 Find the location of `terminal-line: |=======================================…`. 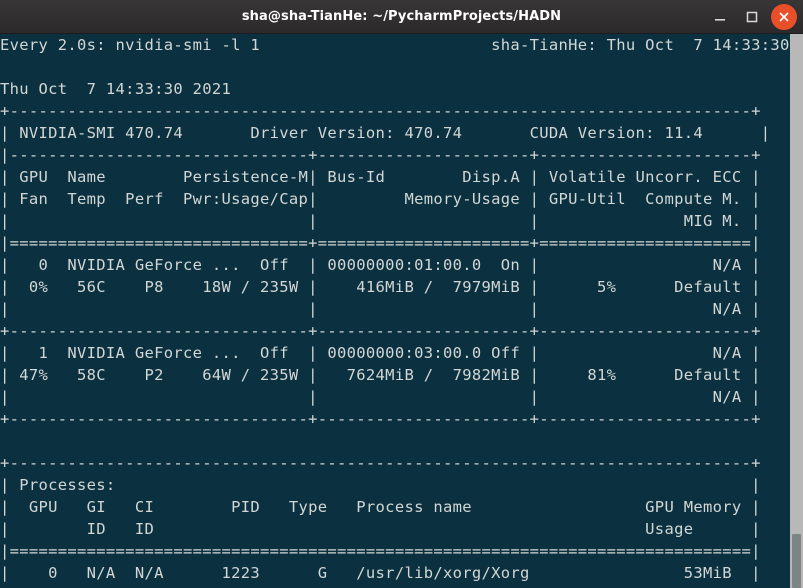

terminal-line: |=======================================… is located at coordinates (380, 551).